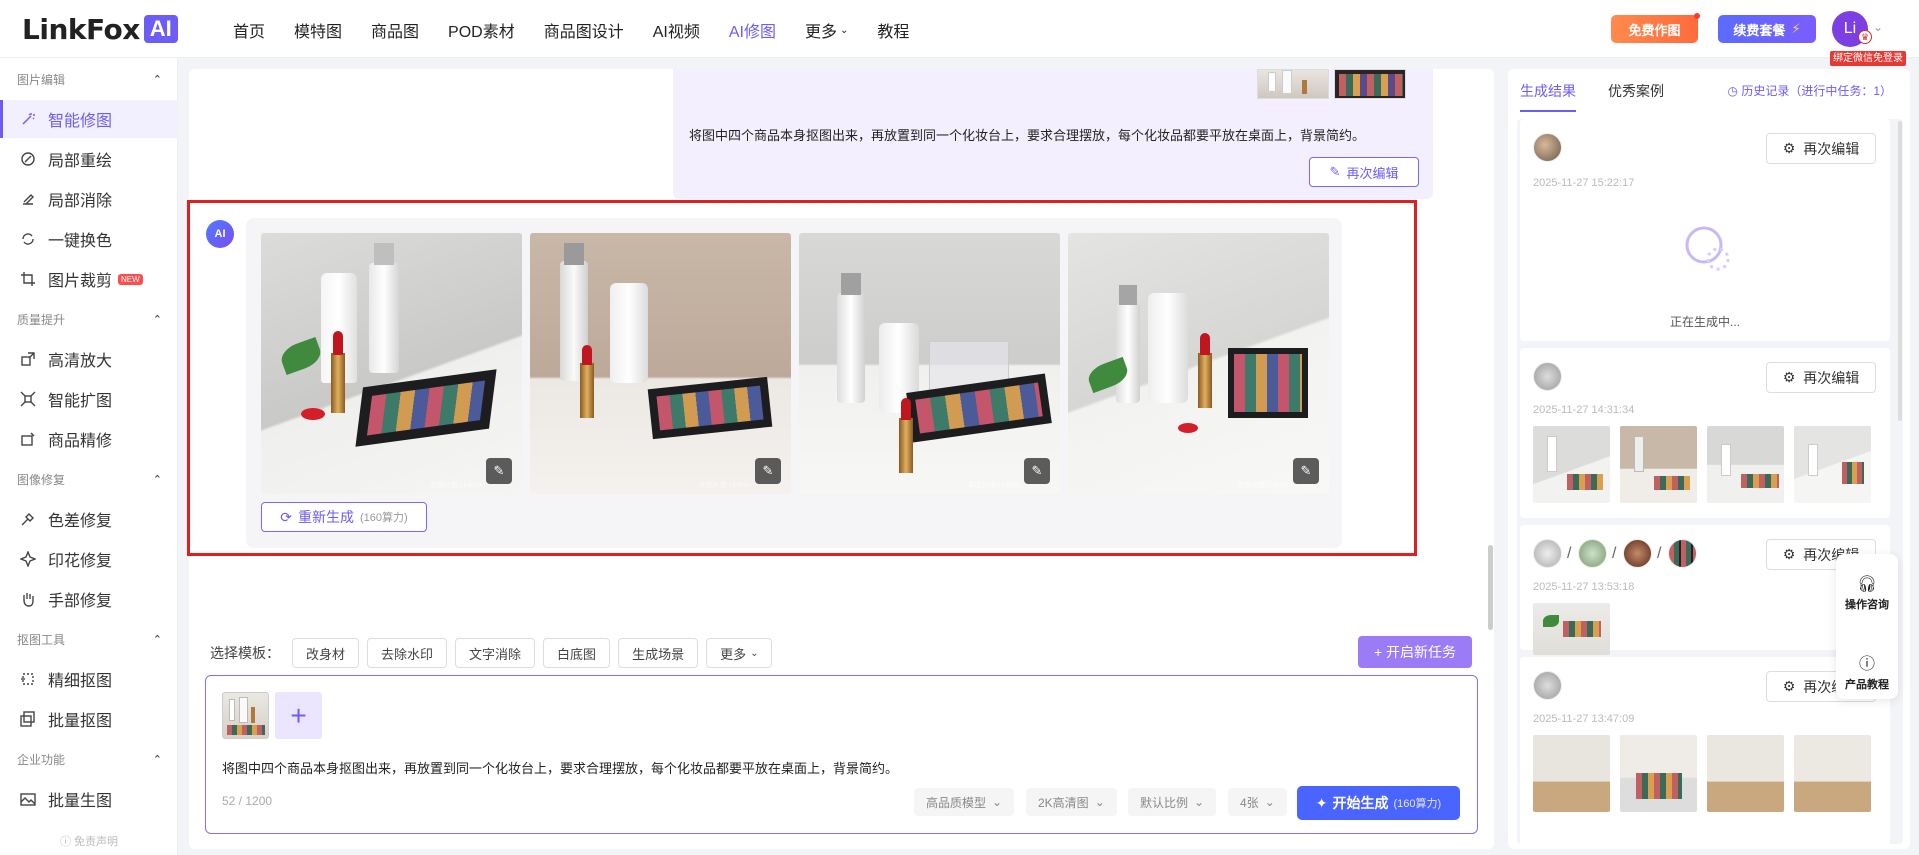 The height and width of the screenshot is (855, 1919). What do you see at coordinates (249, 30) in the screenshot?
I see `nav-home: 首页` at bounding box center [249, 30].